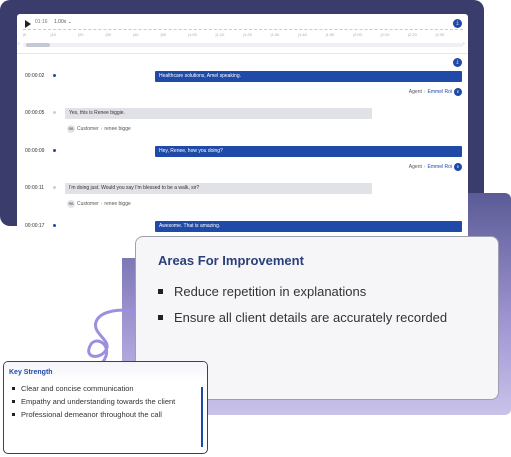 Image resolution: width=511 pixels, height=457 pixels. Describe the element at coordinates (35, 113) in the screenshot. I see `message-timestamp: 00:00:05` at that location.